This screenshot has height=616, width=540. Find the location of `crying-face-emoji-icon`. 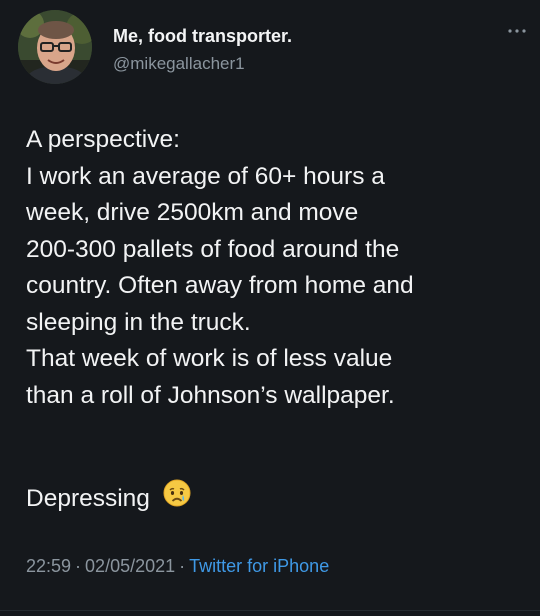

crying-face-emoji-icon is located at coordinates (177, 498).